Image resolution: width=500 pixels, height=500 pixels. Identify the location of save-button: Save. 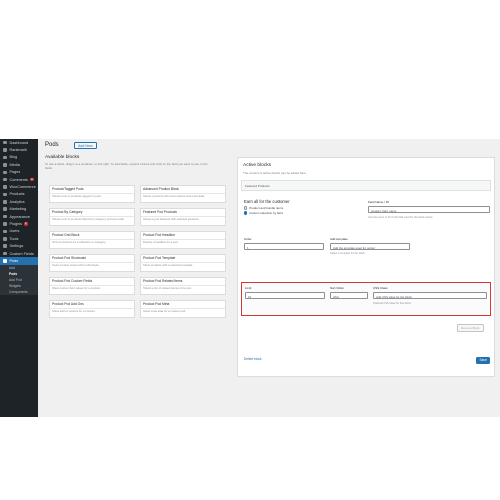
(483, 360).